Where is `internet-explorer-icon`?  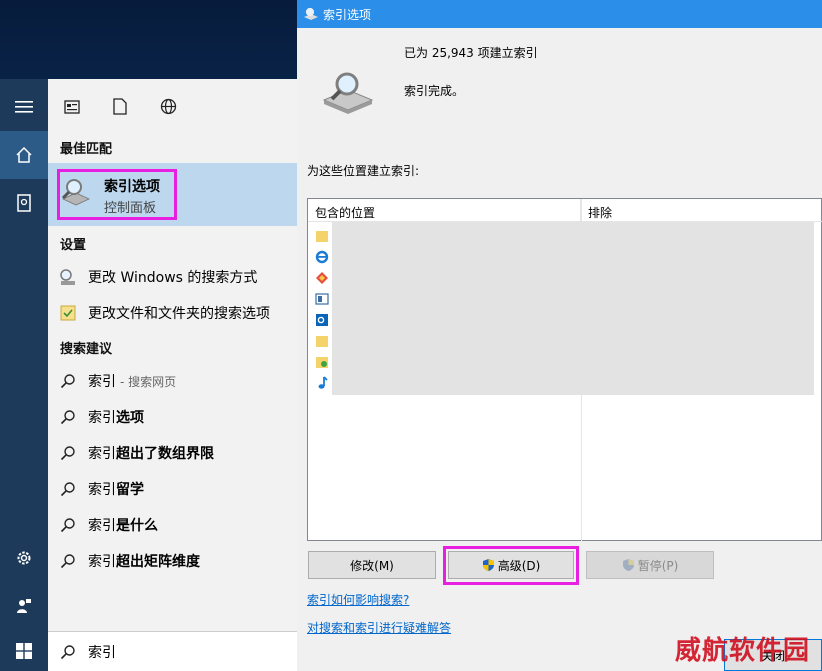 internet-explorer-icon is located at coordinates (322, 256).